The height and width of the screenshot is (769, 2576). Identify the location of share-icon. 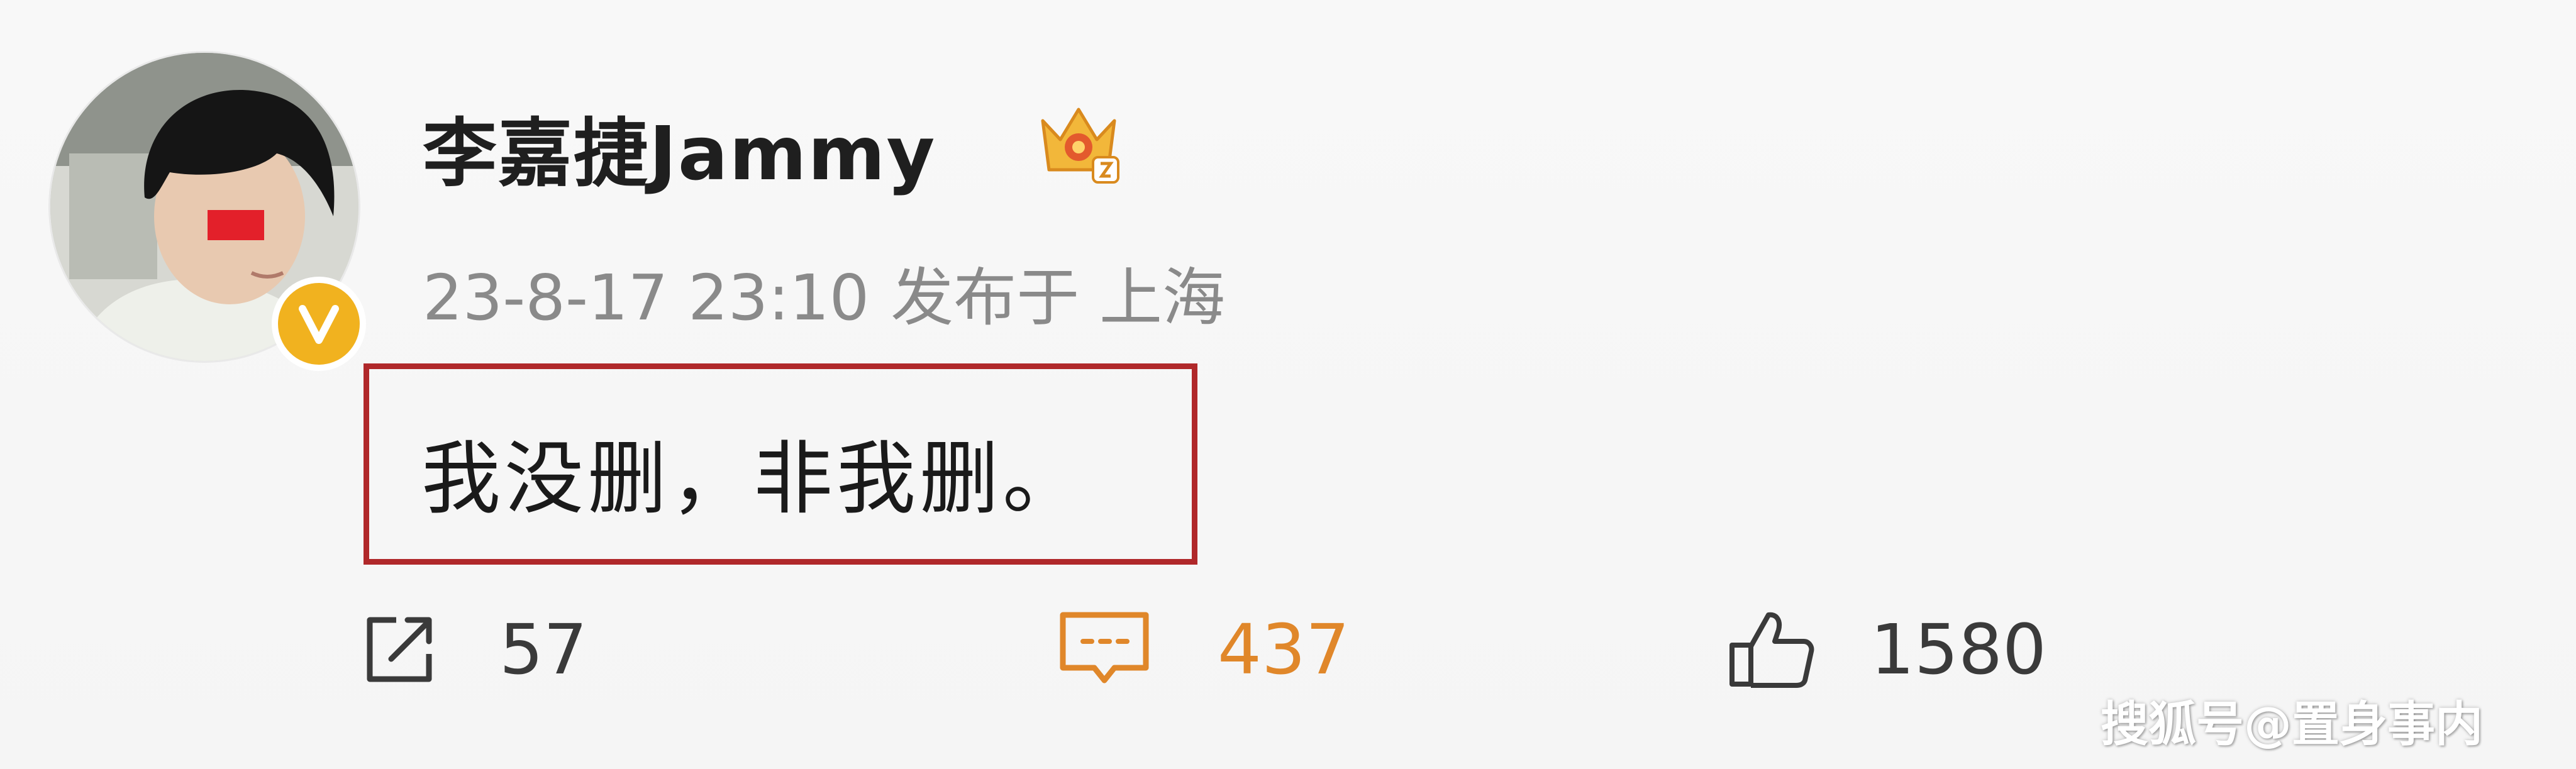
(399, 649).